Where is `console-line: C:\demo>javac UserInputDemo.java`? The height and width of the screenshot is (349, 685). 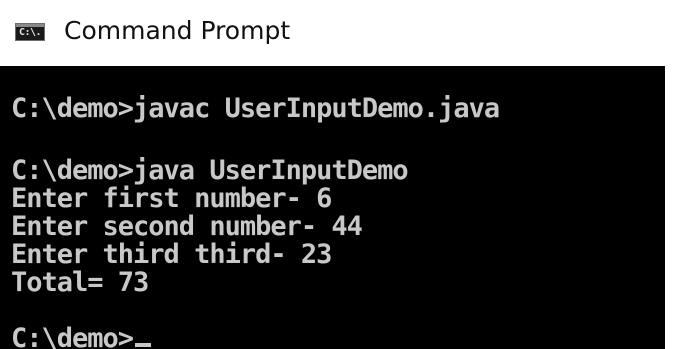 console-line: C:\demo>javac UserInputDemo.java is located at coordinates (255, 108).